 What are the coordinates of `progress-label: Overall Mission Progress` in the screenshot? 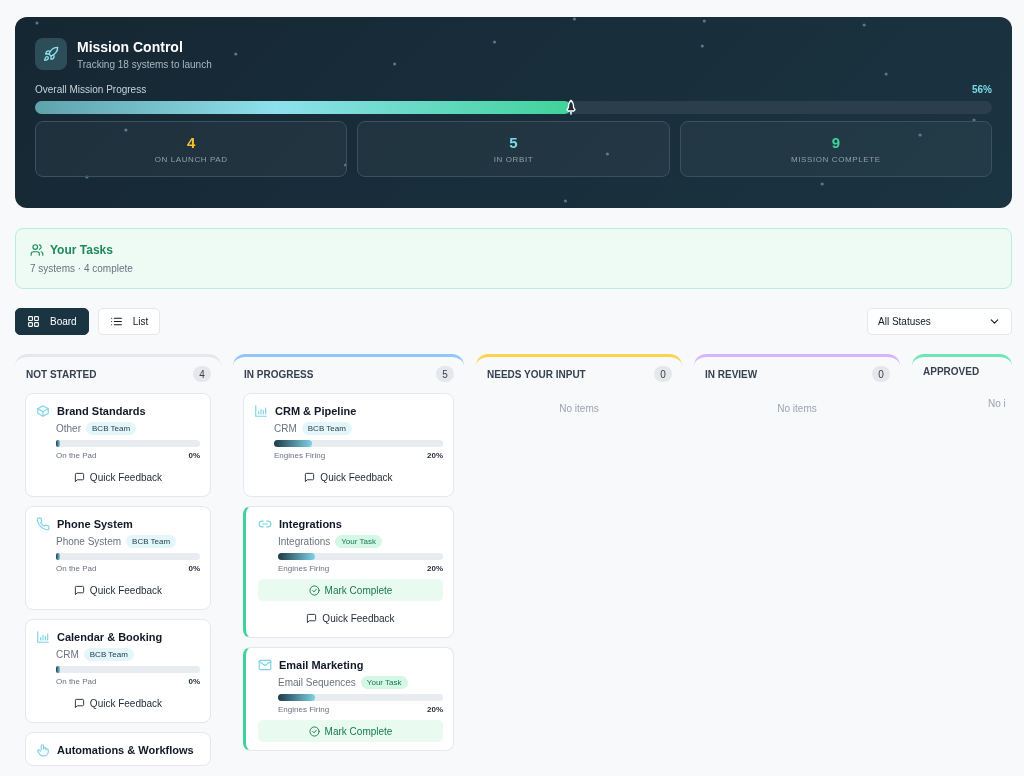 It's located at (91, 89).